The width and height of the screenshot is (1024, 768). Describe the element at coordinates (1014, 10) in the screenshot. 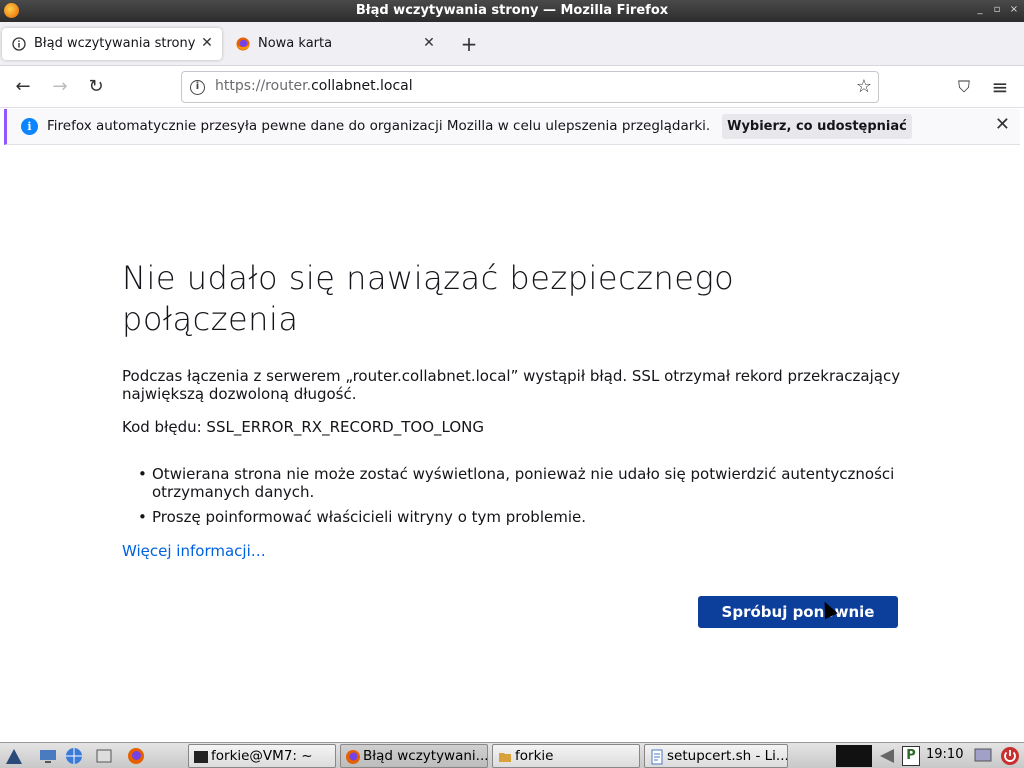

I see `close-window-button: ×` at that location.